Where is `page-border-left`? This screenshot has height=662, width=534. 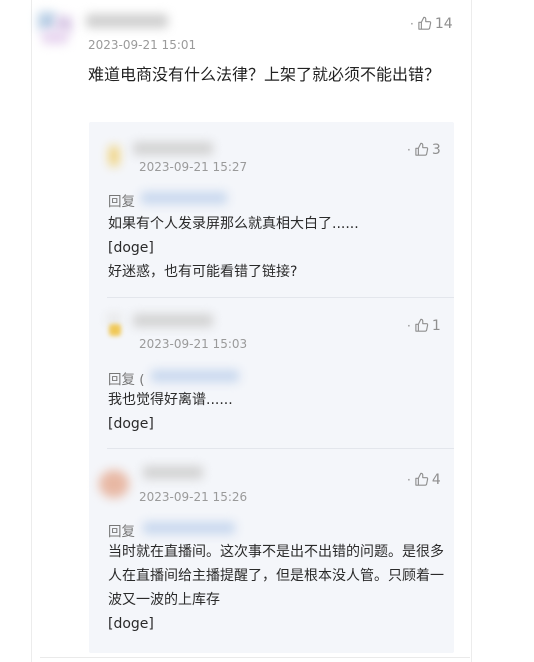
page-border-left is located at coordinates (31, 331).